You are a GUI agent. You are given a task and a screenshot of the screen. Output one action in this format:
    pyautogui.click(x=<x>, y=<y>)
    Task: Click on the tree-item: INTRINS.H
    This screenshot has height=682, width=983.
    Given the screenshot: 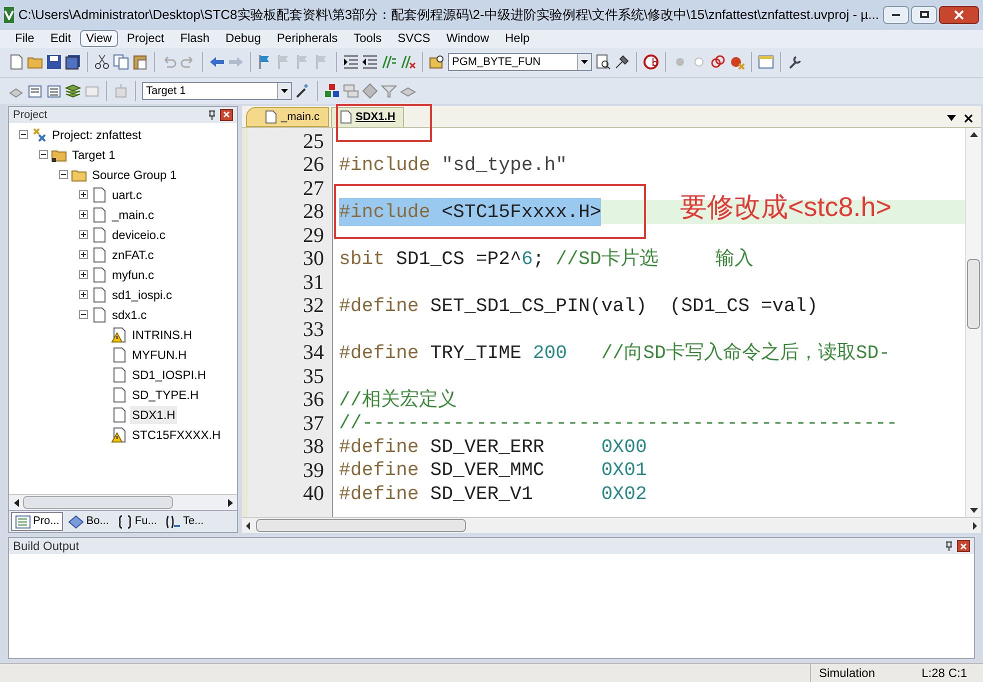 What is the action you would take?
    pyautogui.click(x=162, y=335)
    